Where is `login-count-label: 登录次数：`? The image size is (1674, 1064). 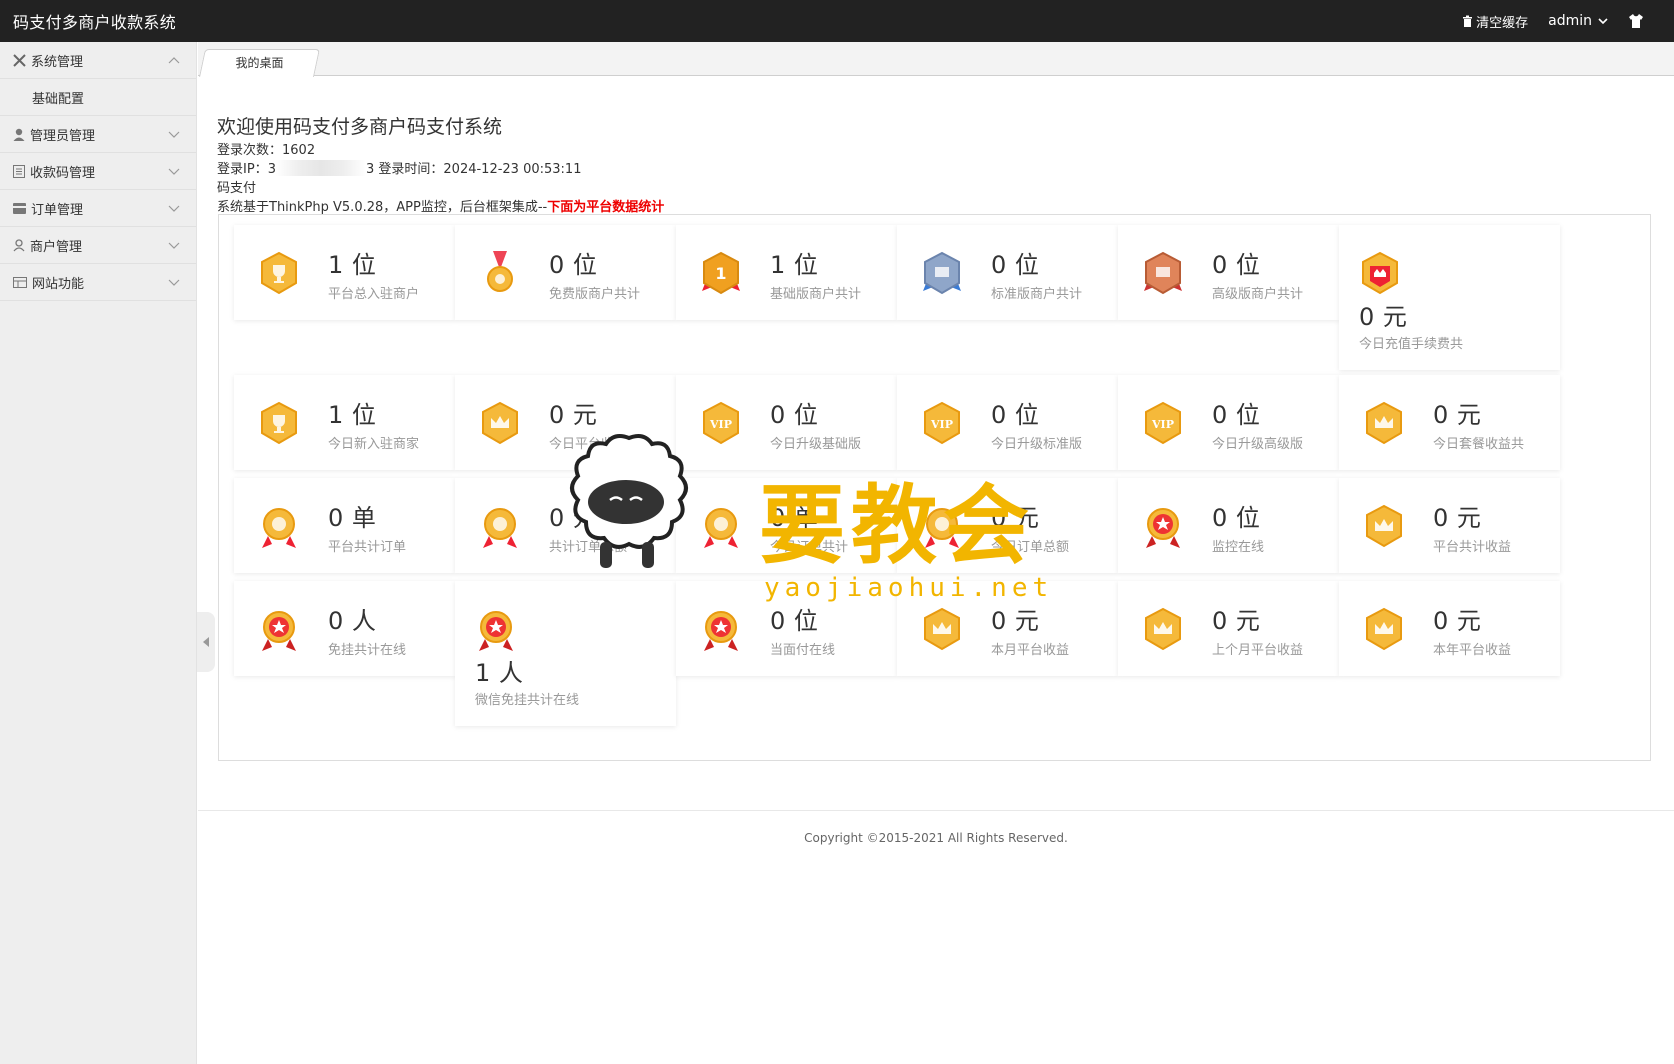 login-count-label: 登录次数： is located at coordinates (250, 150).